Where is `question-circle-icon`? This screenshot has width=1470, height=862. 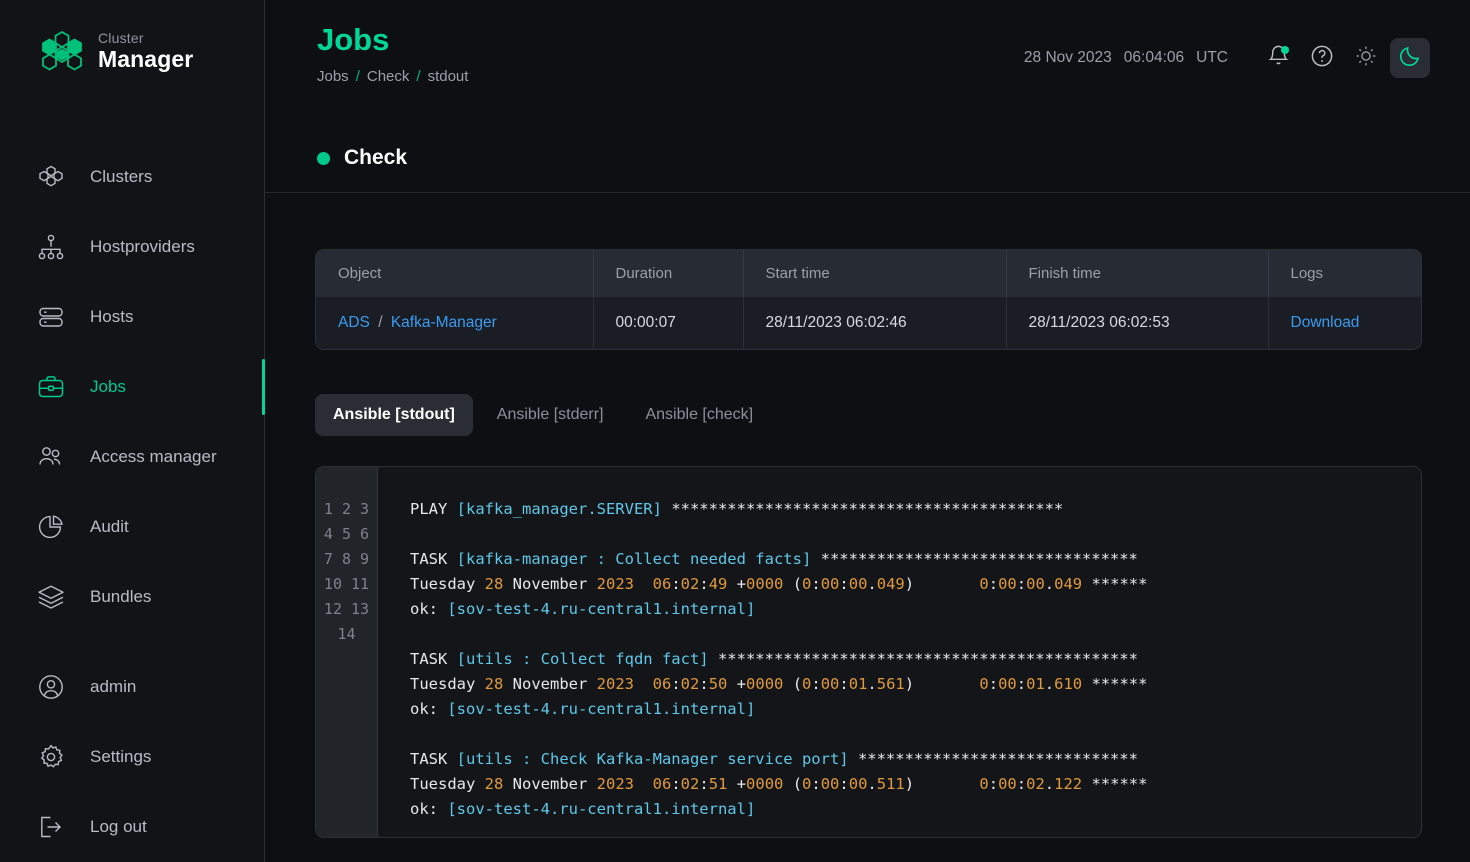
question-circle-icon is located at coordinates (1322, 58).